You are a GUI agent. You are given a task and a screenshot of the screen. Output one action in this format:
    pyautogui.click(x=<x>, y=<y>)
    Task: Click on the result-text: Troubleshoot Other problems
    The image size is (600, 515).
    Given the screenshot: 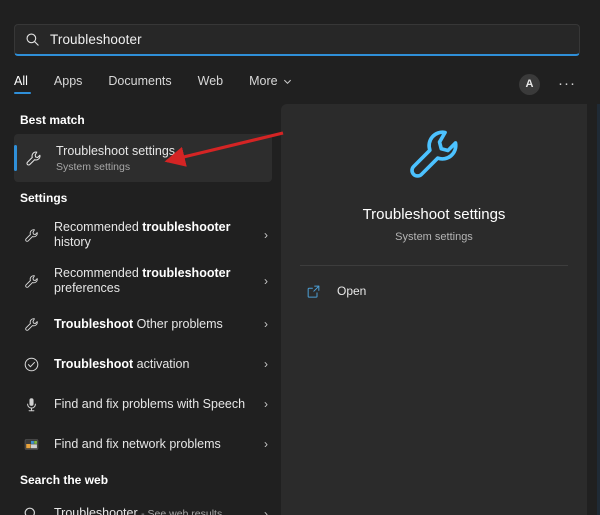 What is the action you would take?
    pyautogui.click(x=159, y=324)
    